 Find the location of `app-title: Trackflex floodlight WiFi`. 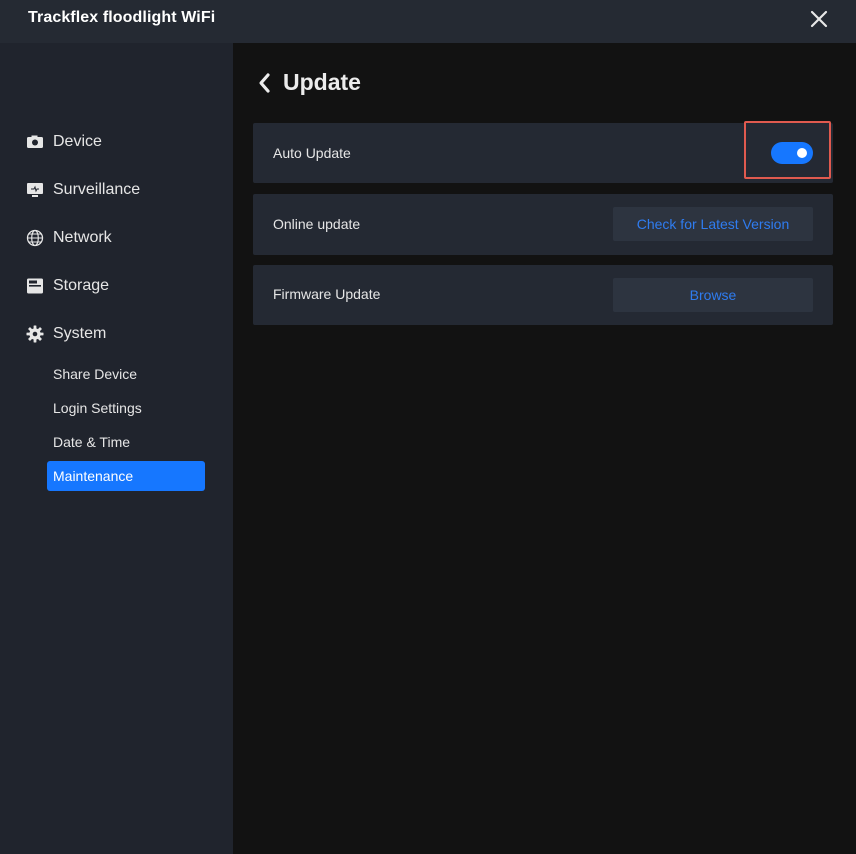

app-title: Trackflex floodlight WiFi is located at coordinates (122, 17).